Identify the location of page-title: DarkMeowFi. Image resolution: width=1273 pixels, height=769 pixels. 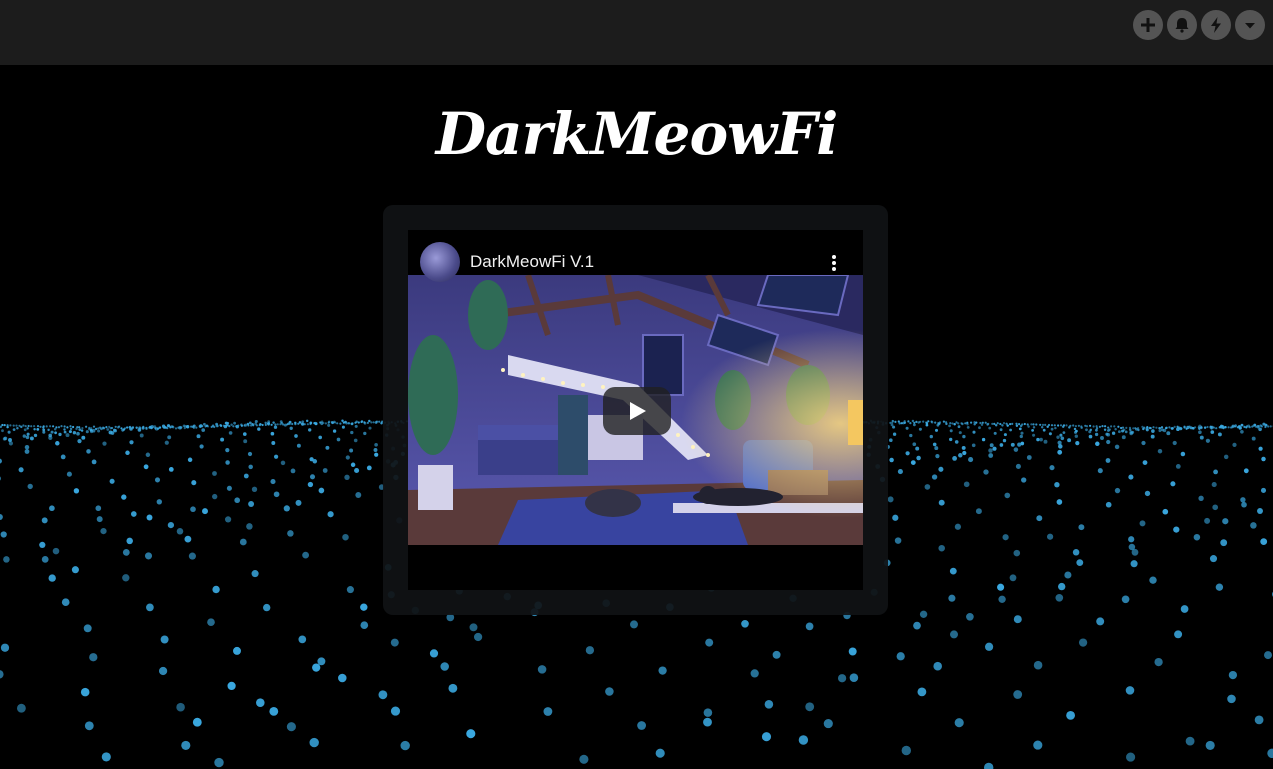
(637, 134).